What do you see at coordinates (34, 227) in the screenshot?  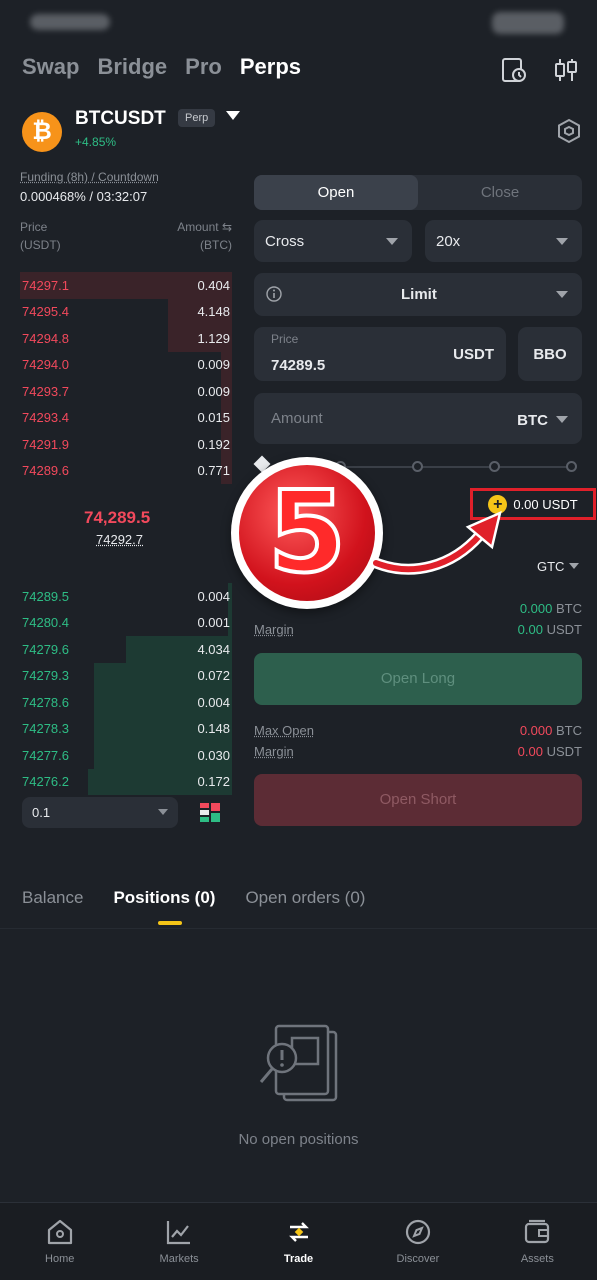 I see `price-header: Price` at bounding box center [34, 227].